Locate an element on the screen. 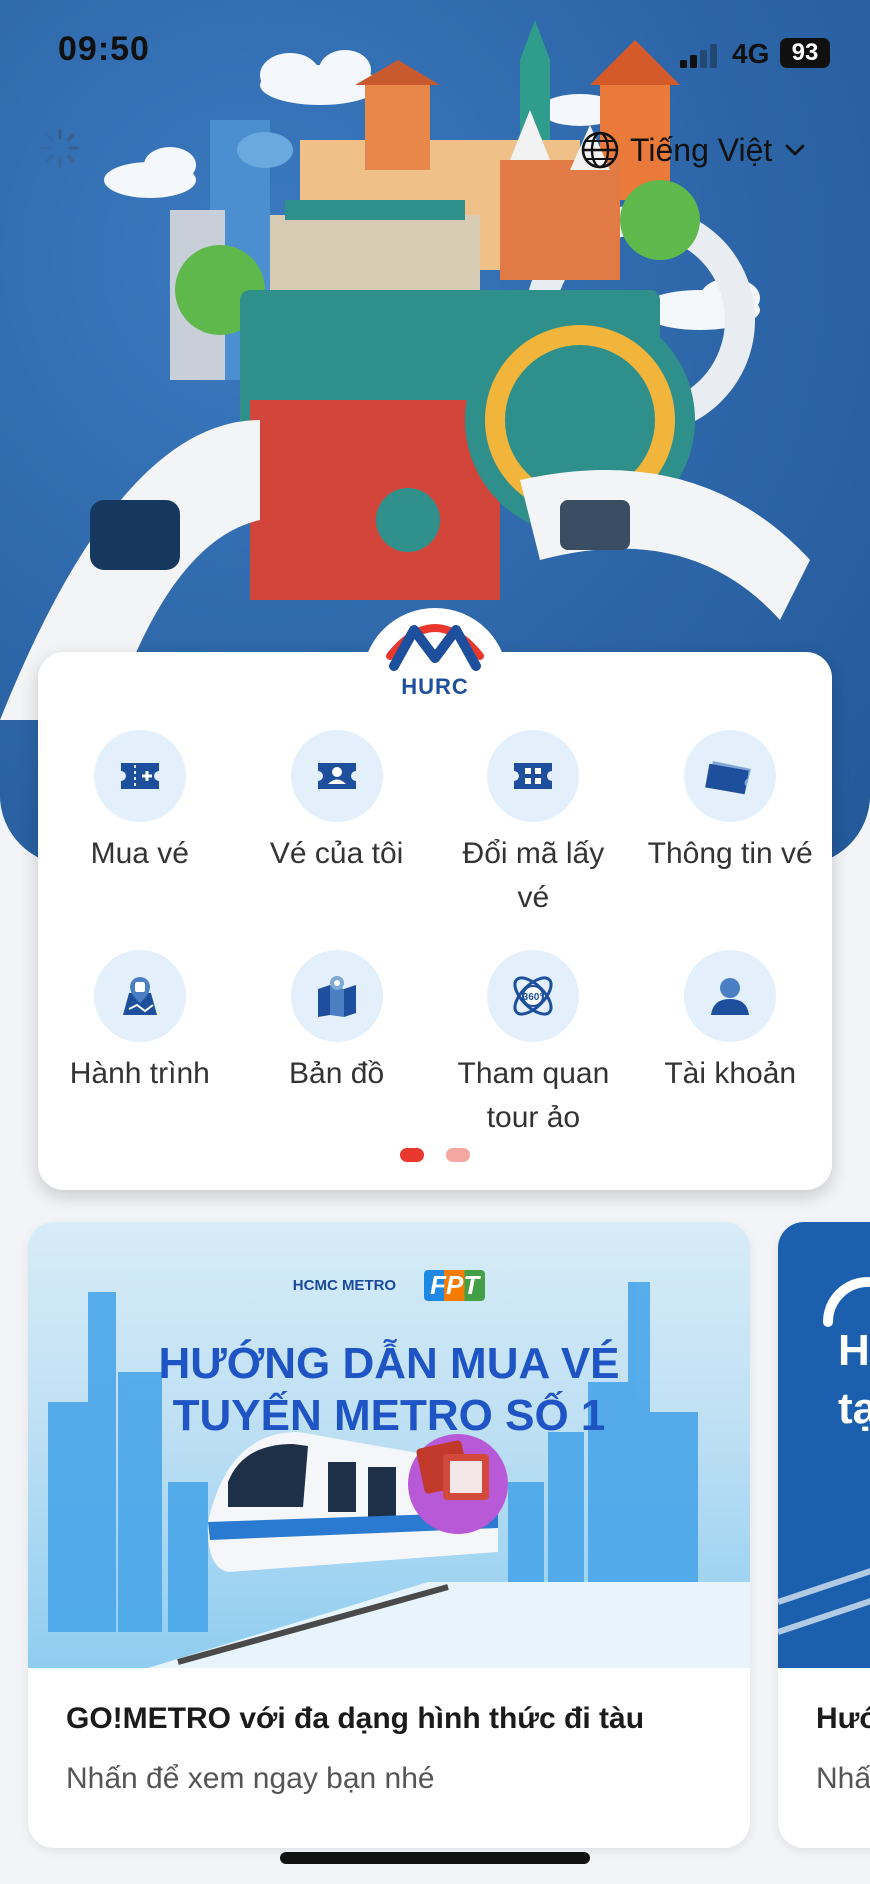  banner-title-line-2: TUYẾN METRO SỐ 1 is located at coordinates (389, 1415).